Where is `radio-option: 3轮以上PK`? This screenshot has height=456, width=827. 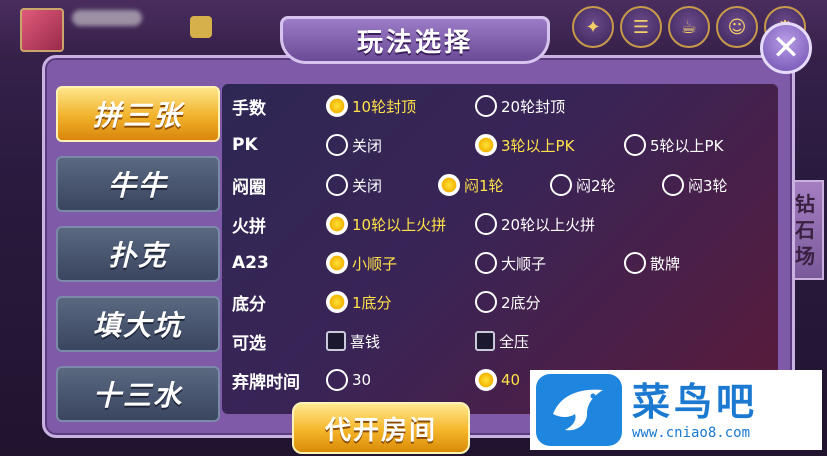 radio-option: 3轮以上PK is located at coordinates (524, 145).